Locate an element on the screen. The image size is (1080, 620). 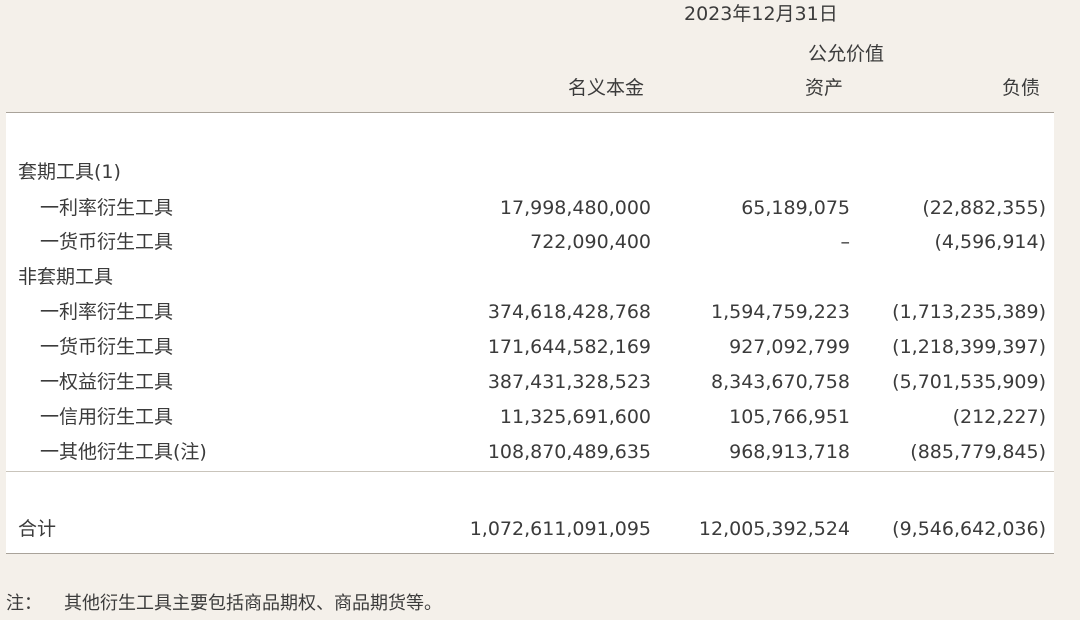
table-row: 一货币衍生工具 722,090,400 – (4,596,914) is located at coordinates (530, 242).